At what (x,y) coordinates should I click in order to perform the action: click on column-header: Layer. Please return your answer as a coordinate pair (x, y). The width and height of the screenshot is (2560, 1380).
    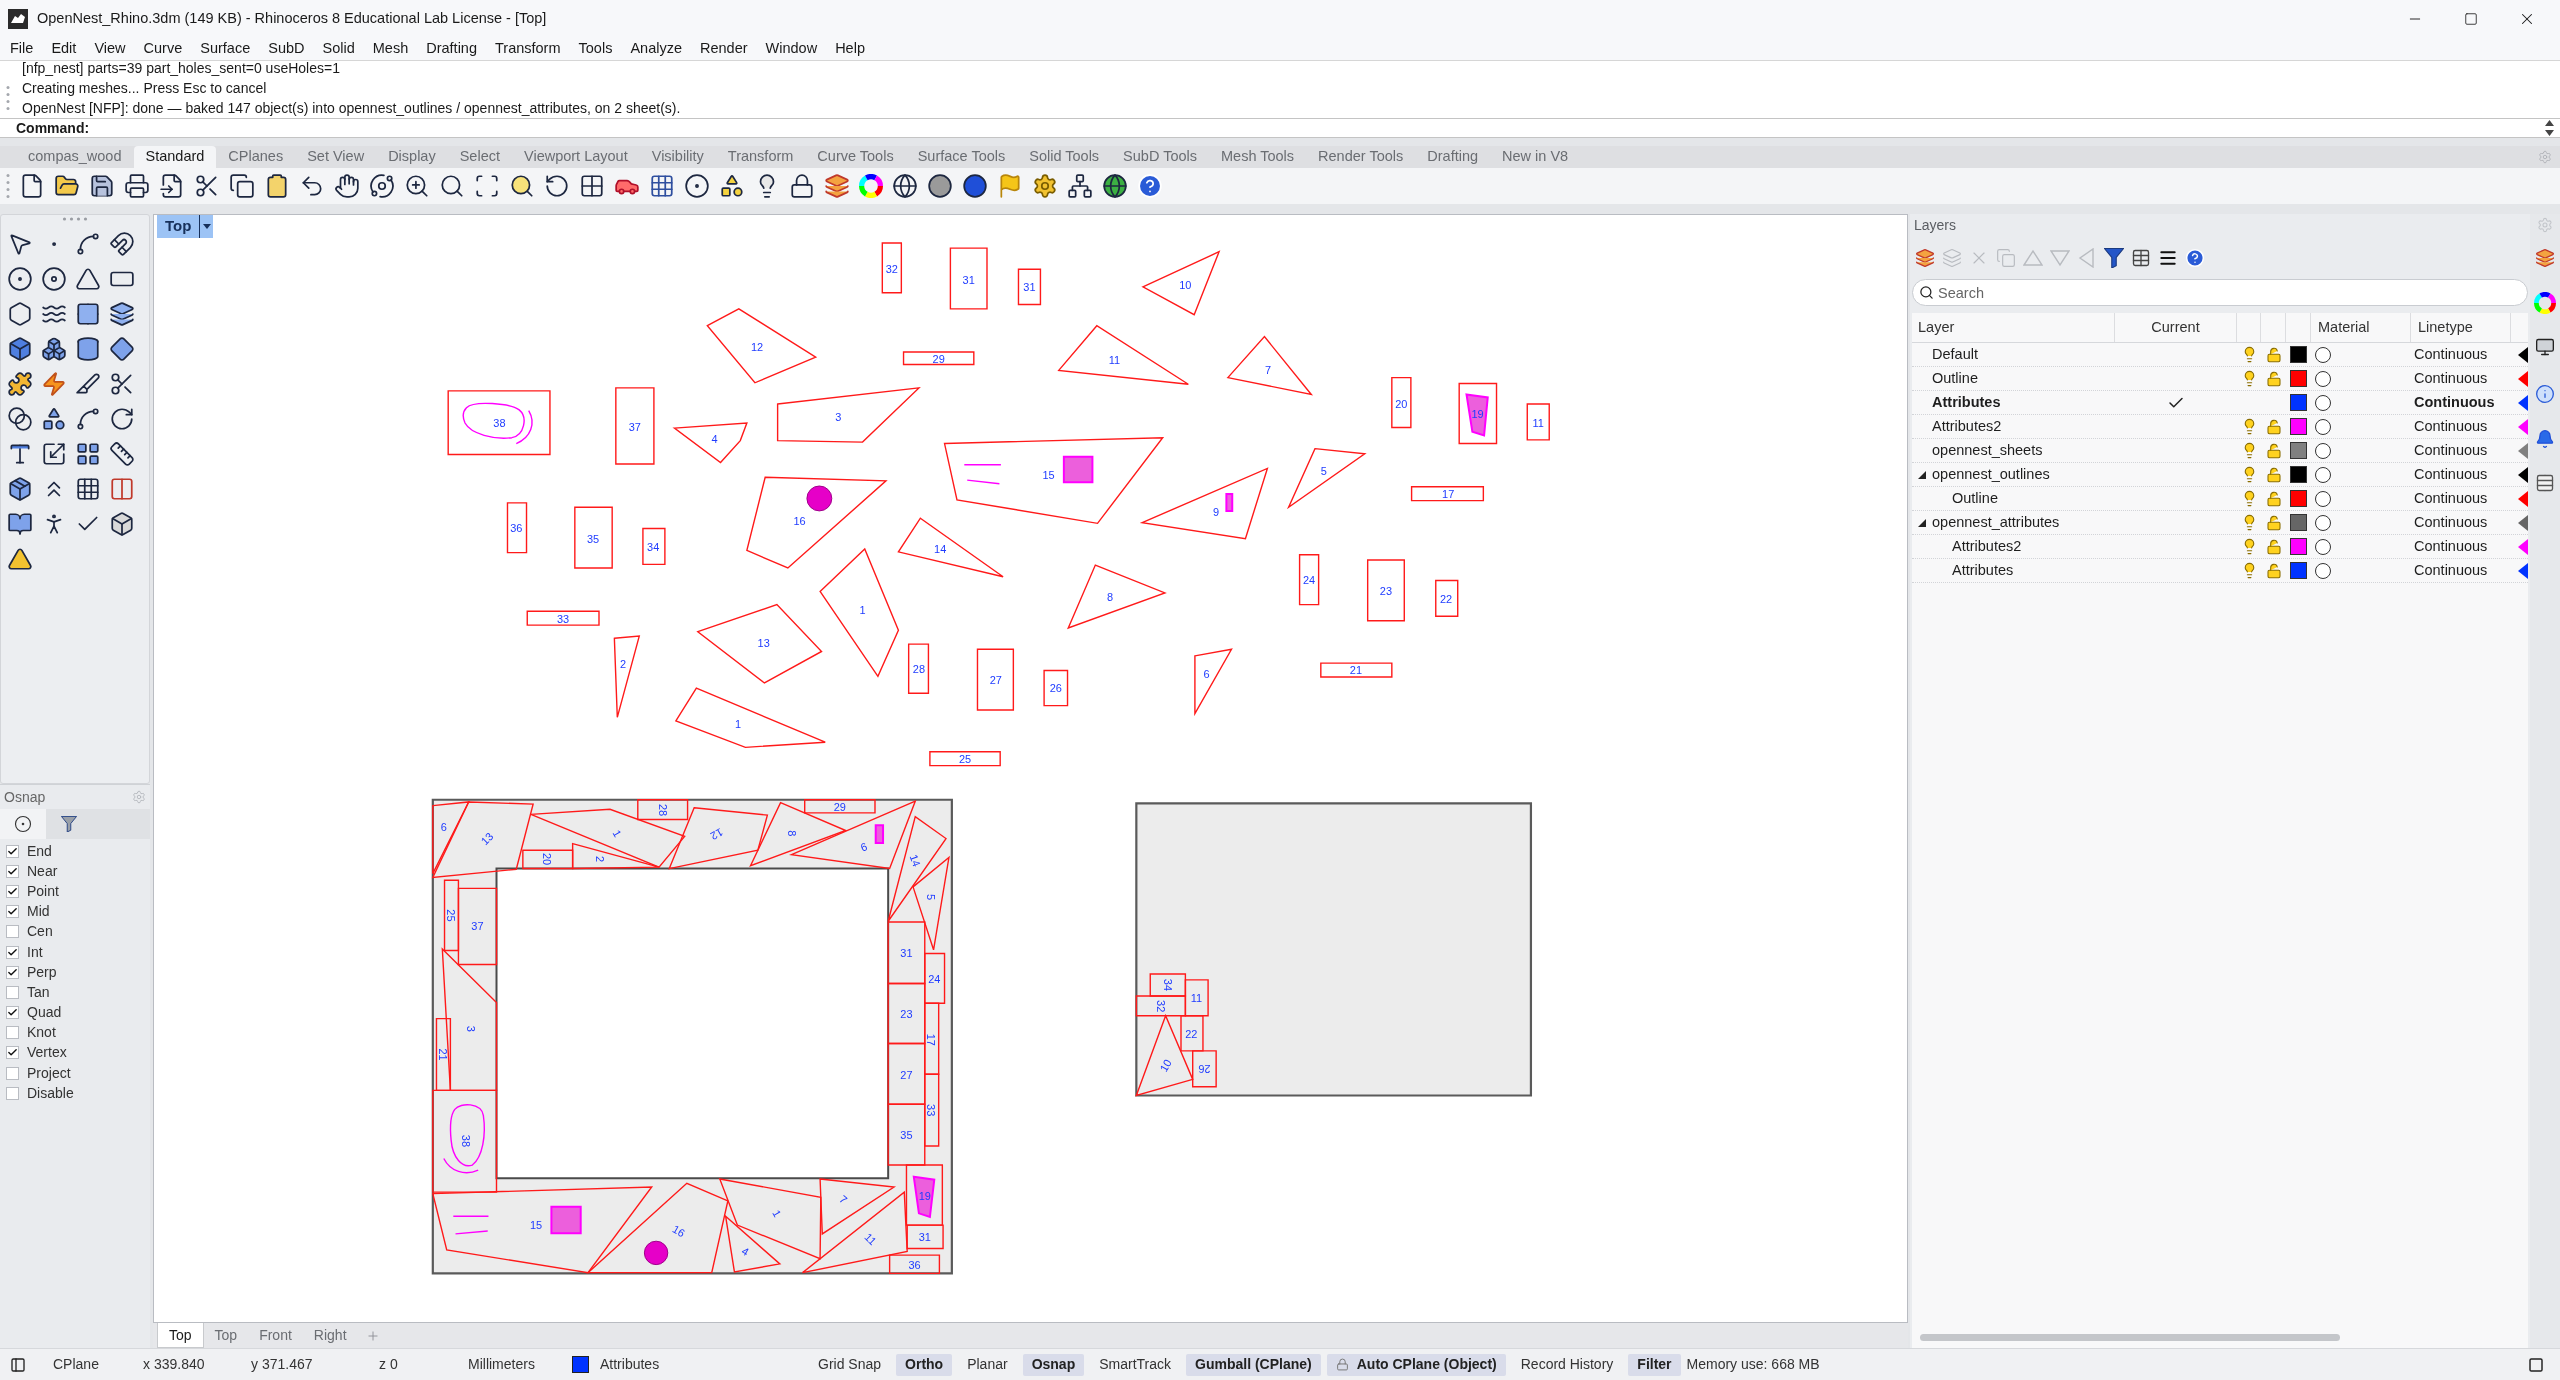
    Looking at the image, I should click on (1936, 327).